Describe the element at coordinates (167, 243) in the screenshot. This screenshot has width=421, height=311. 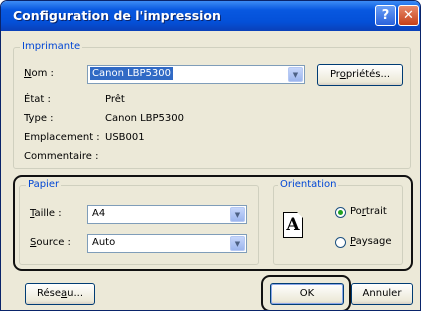
I see `paper-source-select: Auto ▼` at that location.